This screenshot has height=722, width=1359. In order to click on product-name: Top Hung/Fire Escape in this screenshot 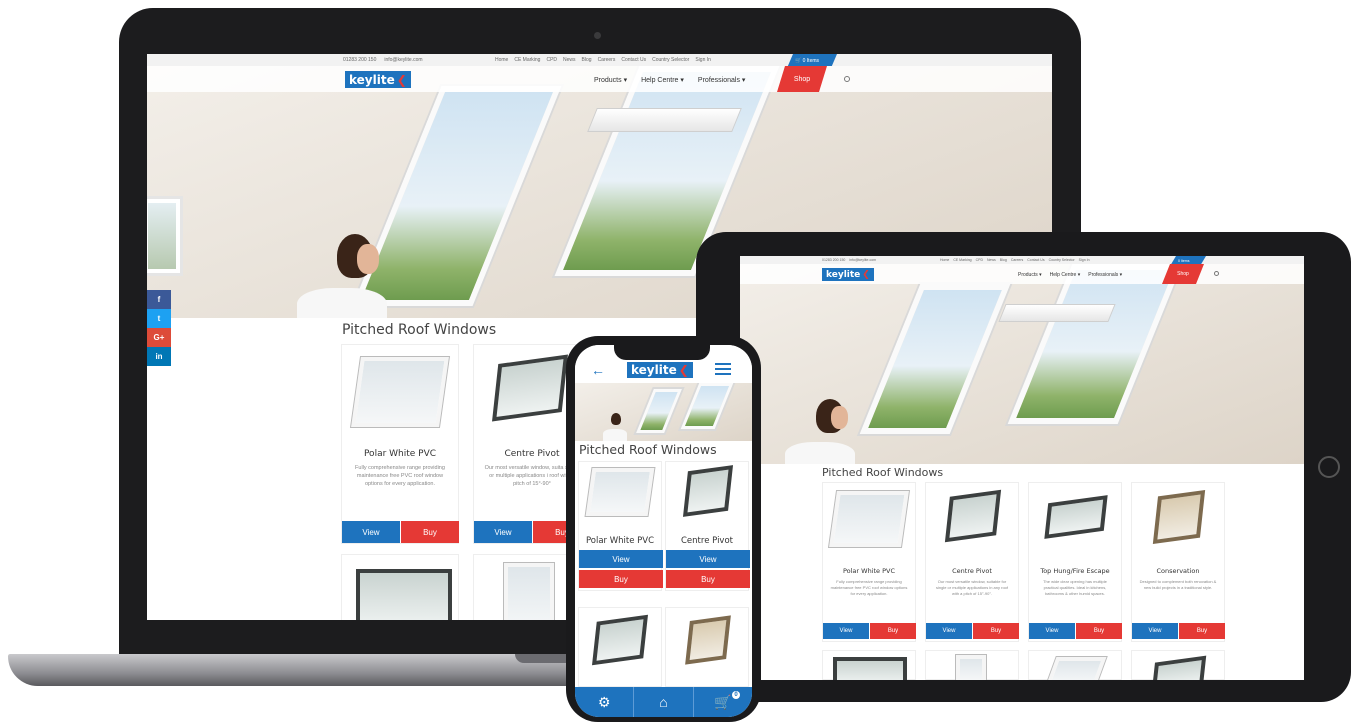, I will do `click(1075, 571)`.